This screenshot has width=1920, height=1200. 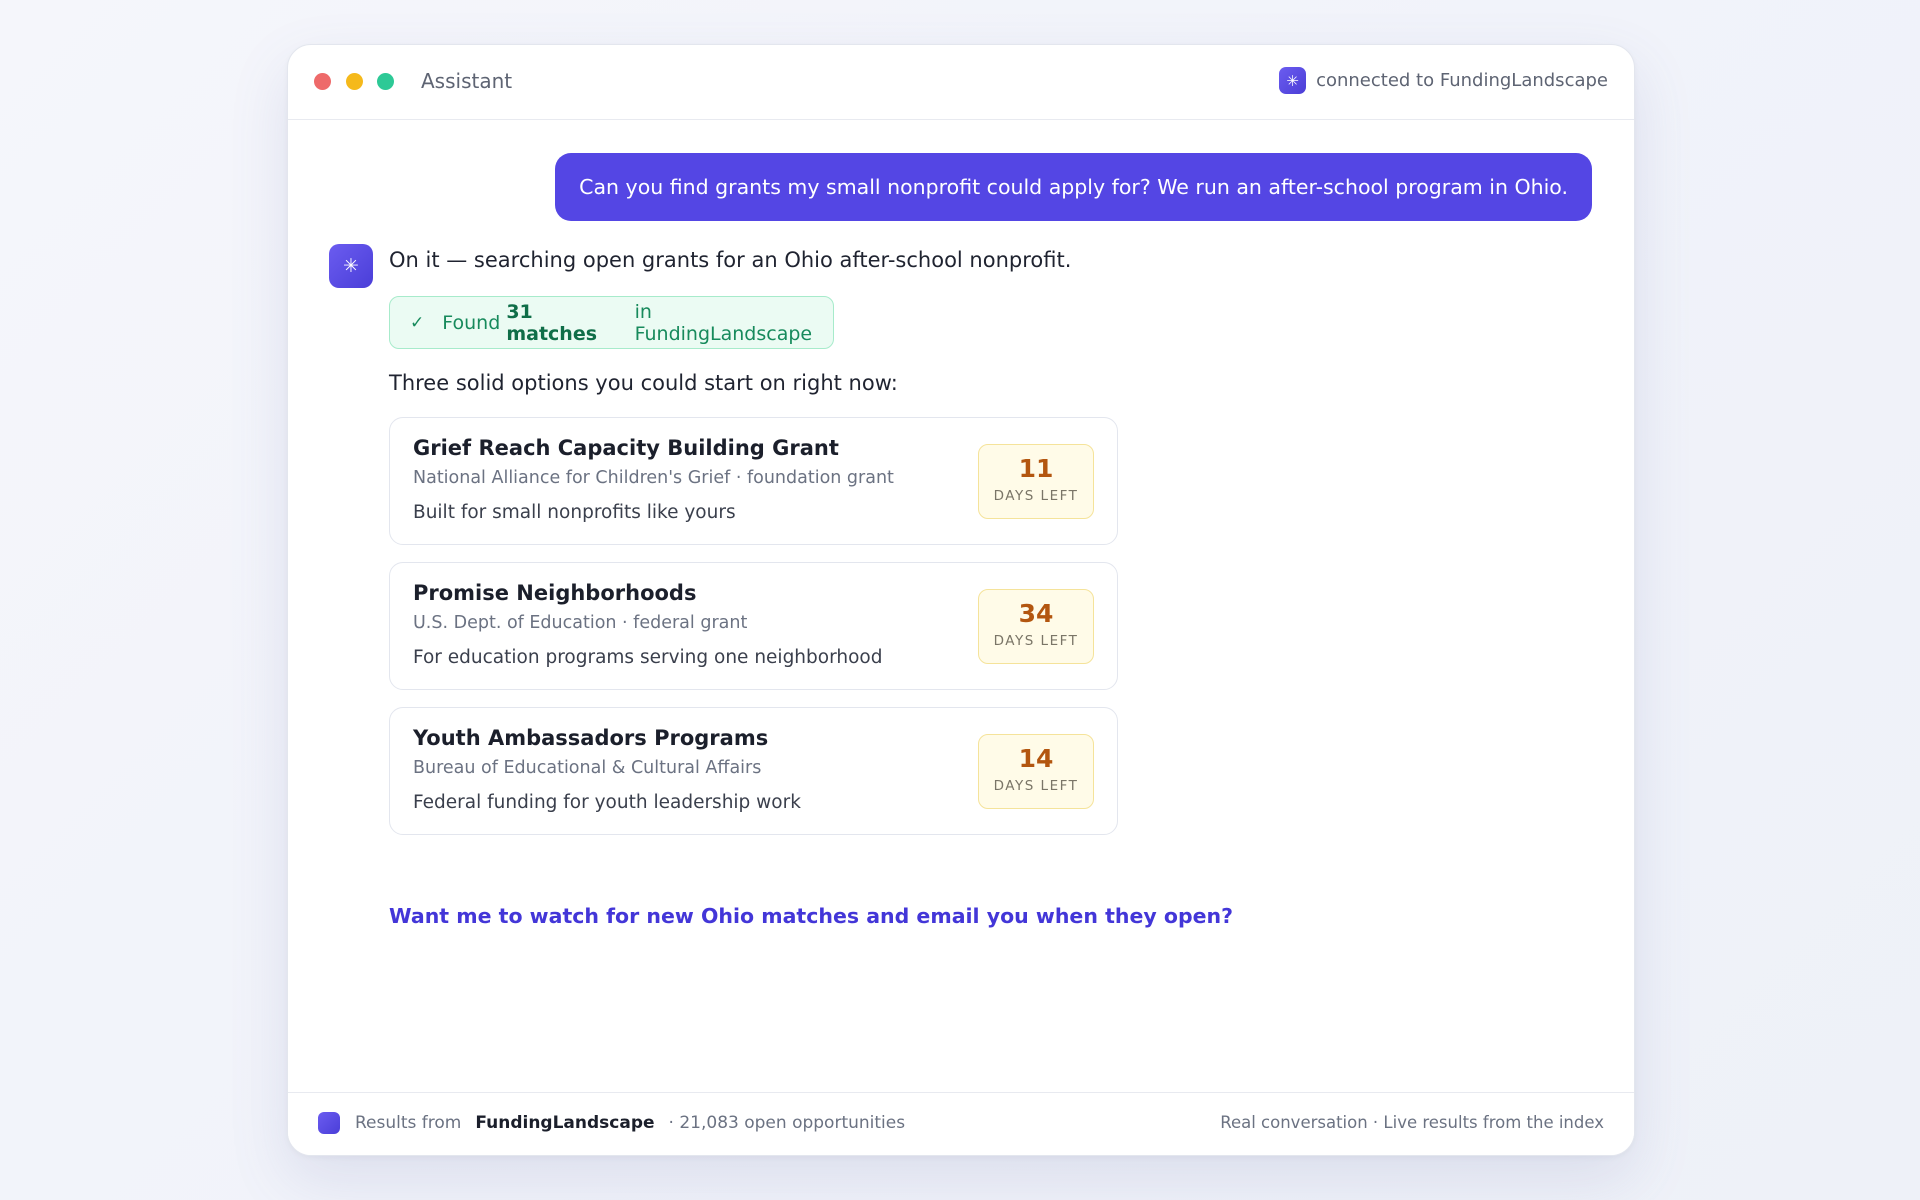 I want to click on grant-title: Promise Neighborhoods, so click(x=555, y=593).